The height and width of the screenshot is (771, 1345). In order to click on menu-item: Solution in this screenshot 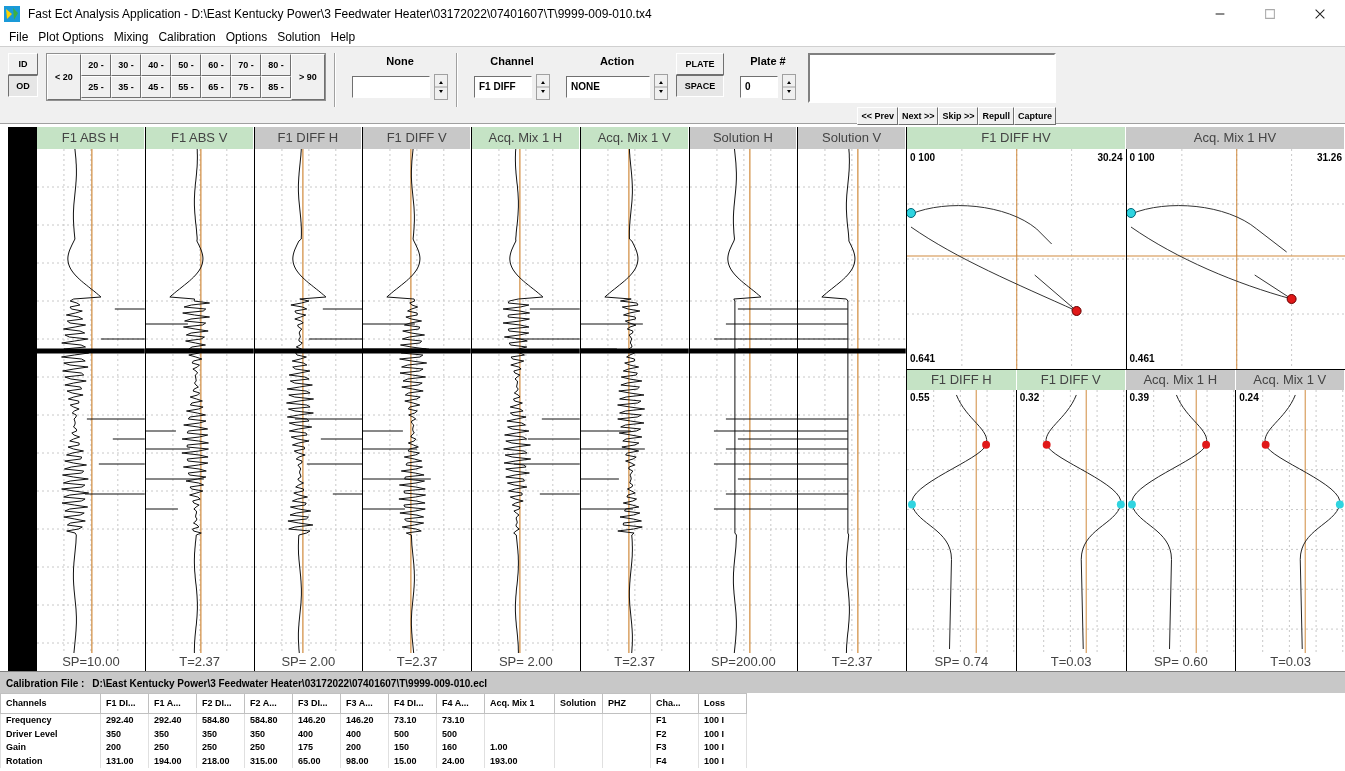, I will do `click(299, 37)`.